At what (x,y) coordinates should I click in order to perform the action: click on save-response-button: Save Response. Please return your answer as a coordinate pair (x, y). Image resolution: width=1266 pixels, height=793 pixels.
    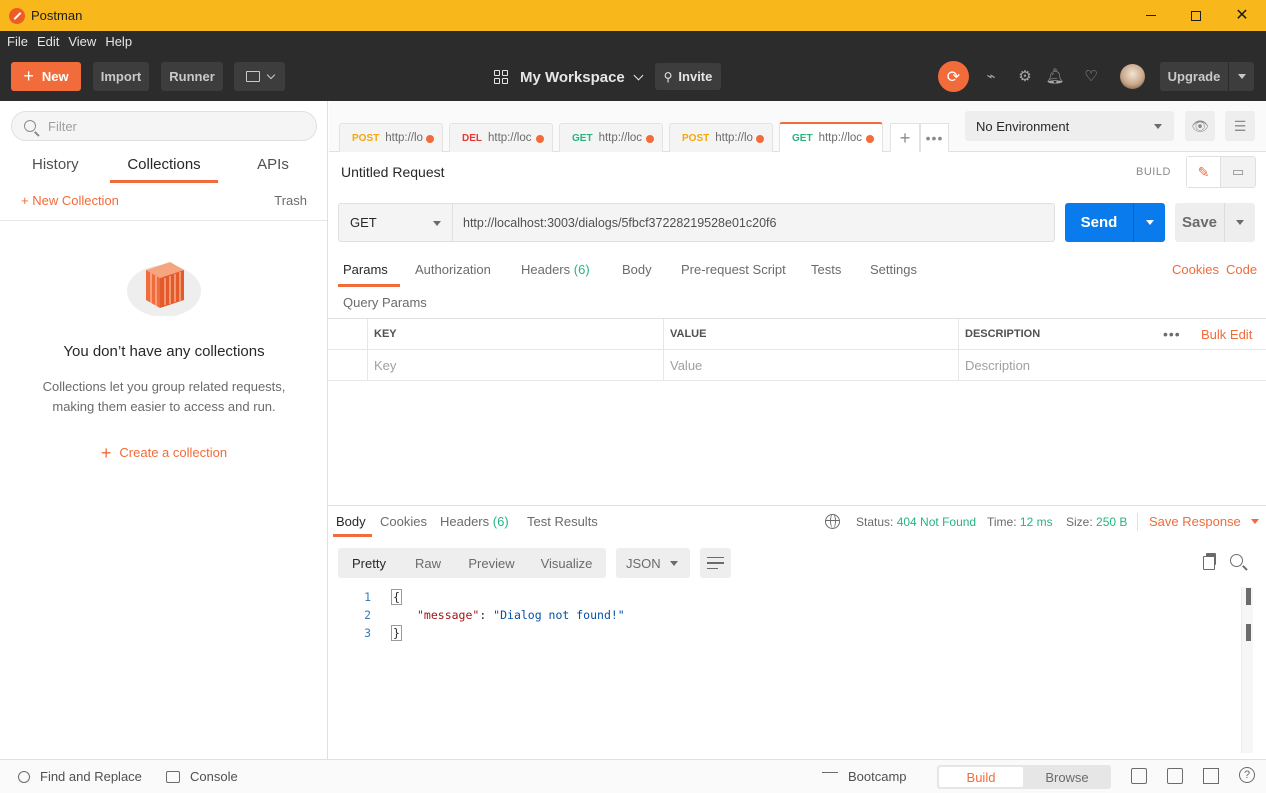
    Looking at the image, I should click on (1204, 521).